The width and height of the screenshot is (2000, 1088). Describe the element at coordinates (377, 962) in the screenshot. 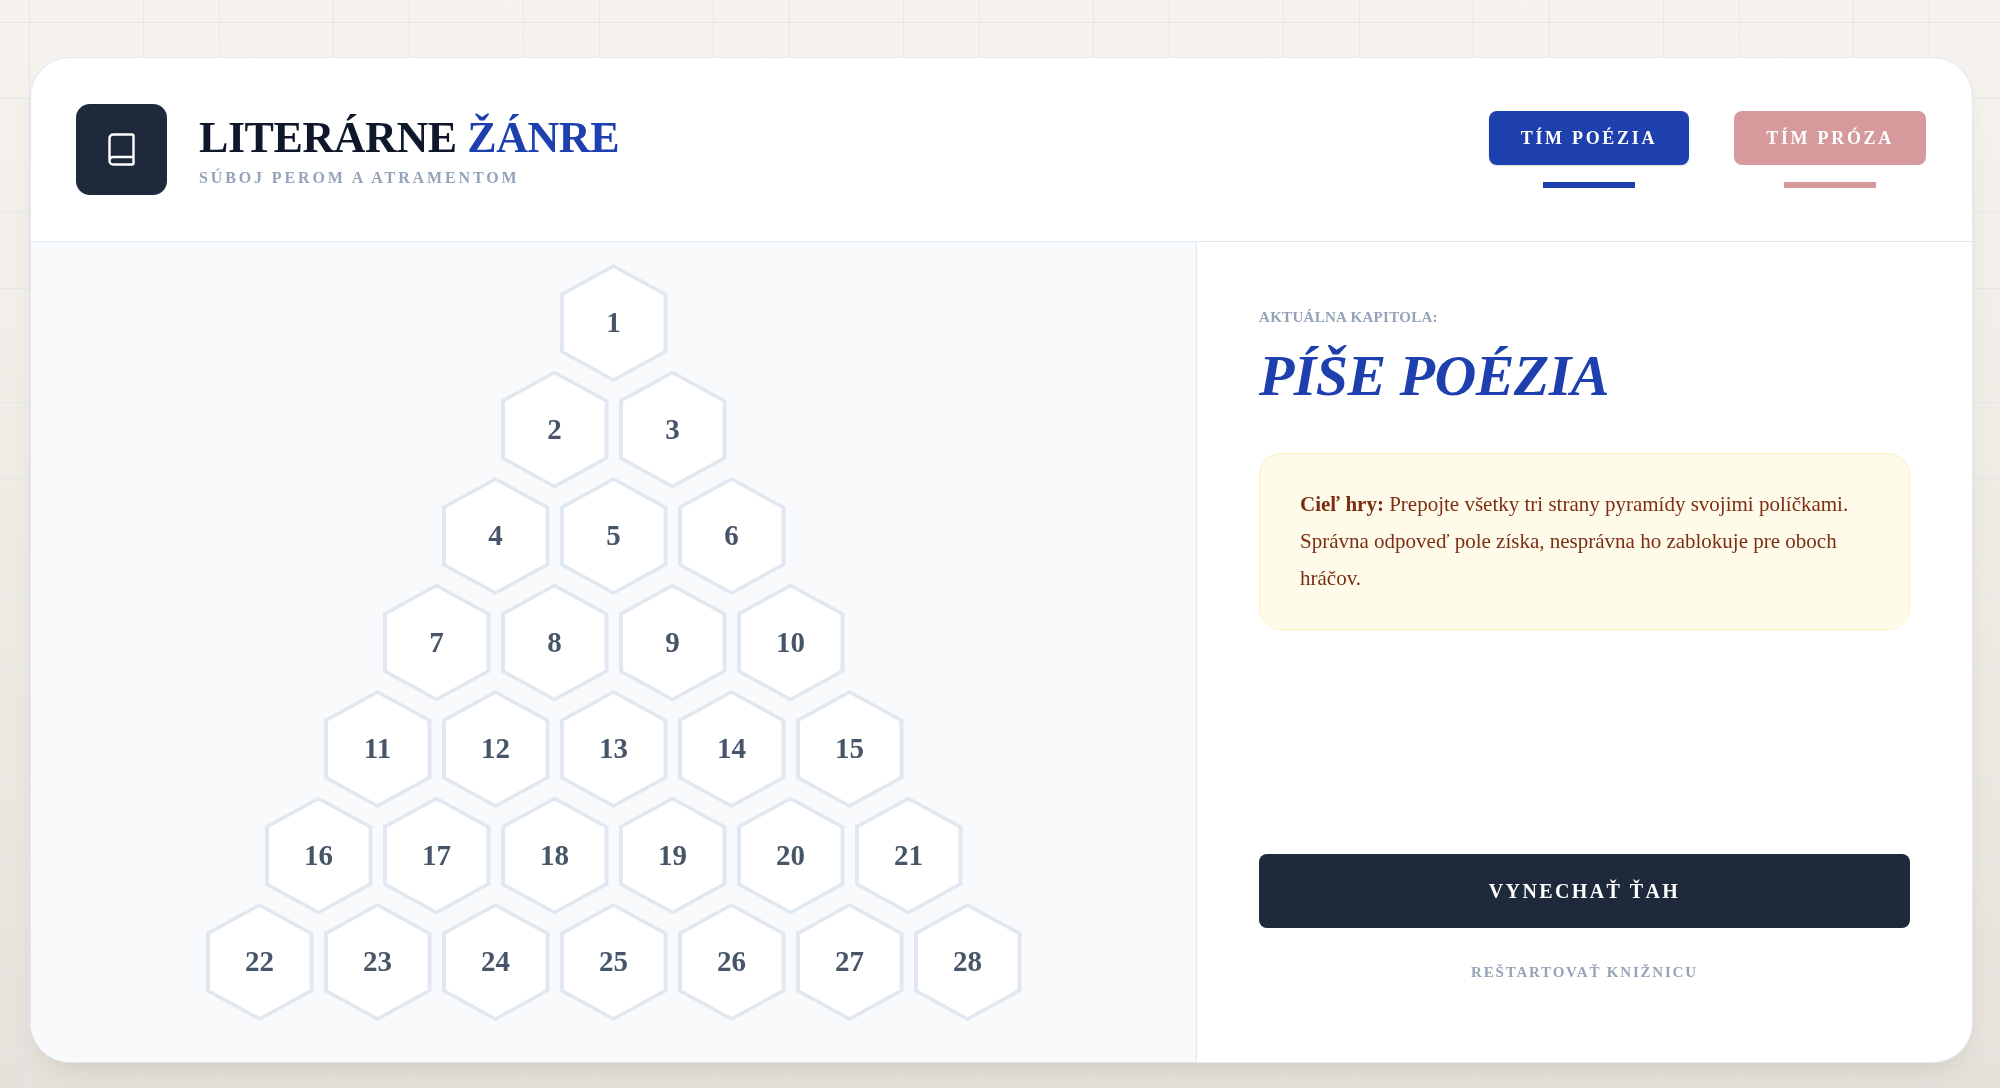

I see `hex-cell: 23` at that location.